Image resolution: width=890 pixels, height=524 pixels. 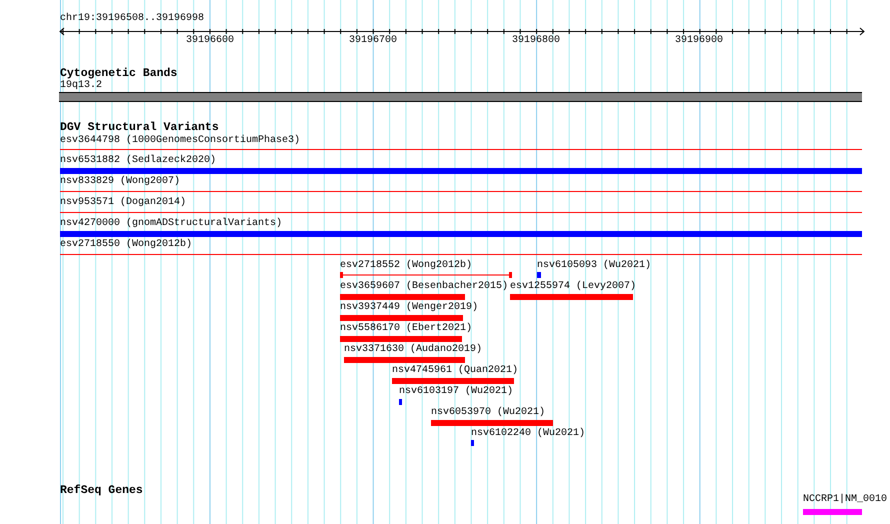 What do you see at coordinates (138, 161) in the screenshot?
I see `feature-label: nsv6531882 (Sedlazeck2020)` at bounding box center [138, 161].